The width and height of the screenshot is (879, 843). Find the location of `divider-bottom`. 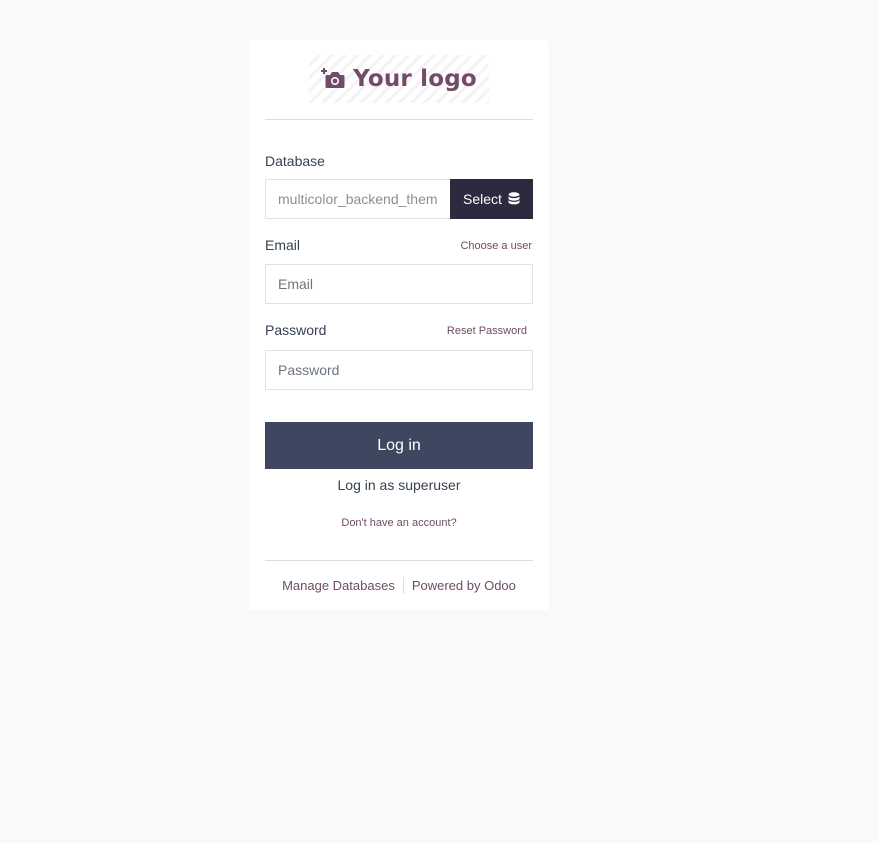

divider-bottom is located at coordinates (399, 560).